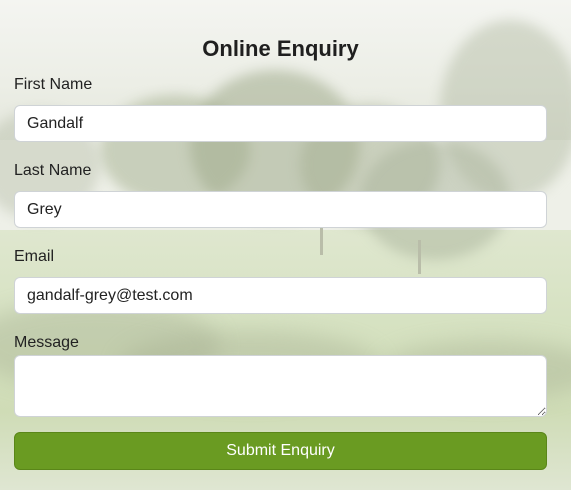 Image resolution: width=571 pixels, height=490 pixels. What do you see at coordinates (280, 295) in the screenshot?
I see `email-input` at bounding box center [280, 295].